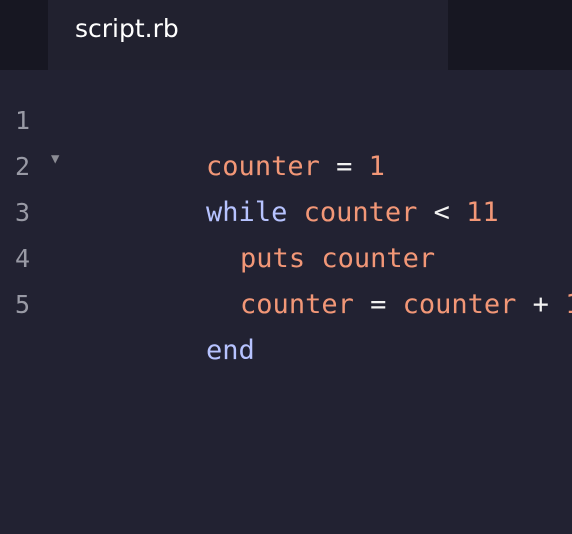  Describe the element at coordinates (55, 159) in the screenshot. I see `fold-triangle-icon: ▼` at that location.